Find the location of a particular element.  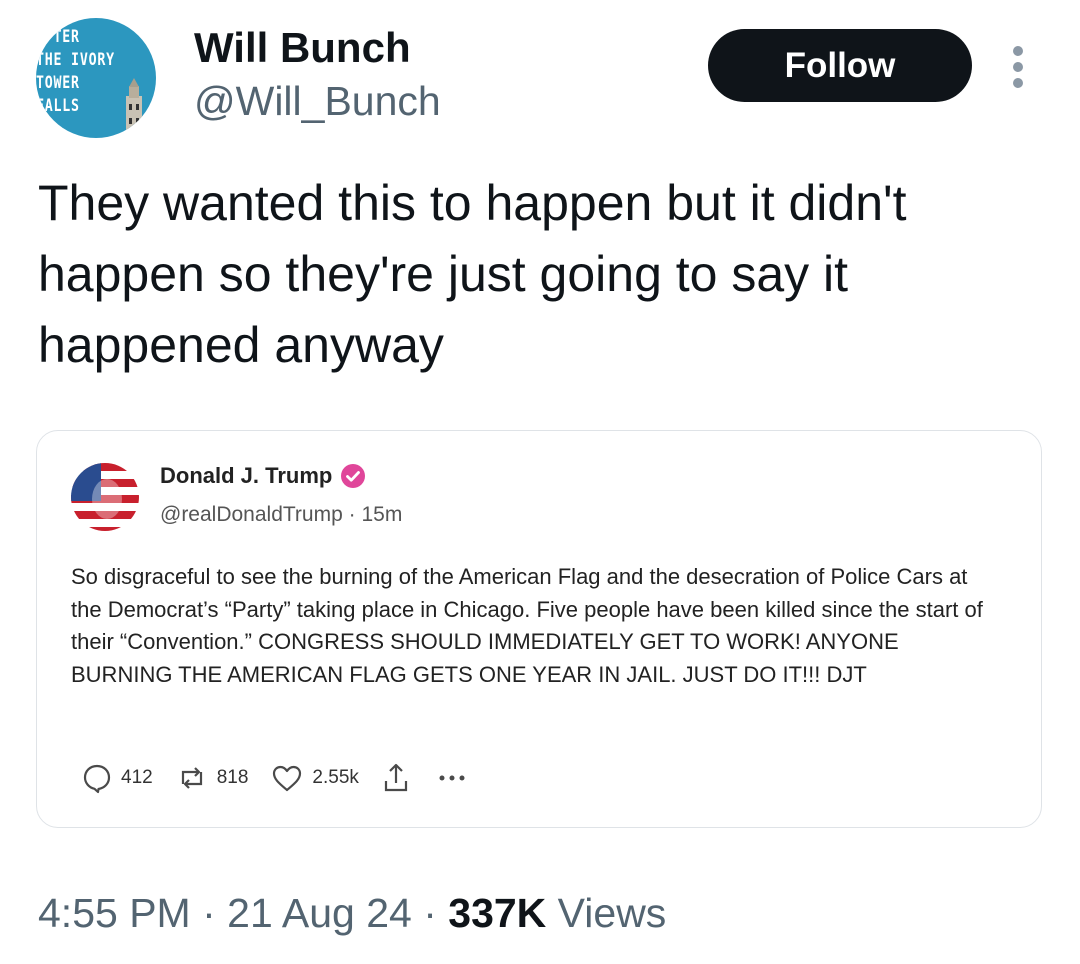

quoted-author-avatar is located at coordinates (105, 497).